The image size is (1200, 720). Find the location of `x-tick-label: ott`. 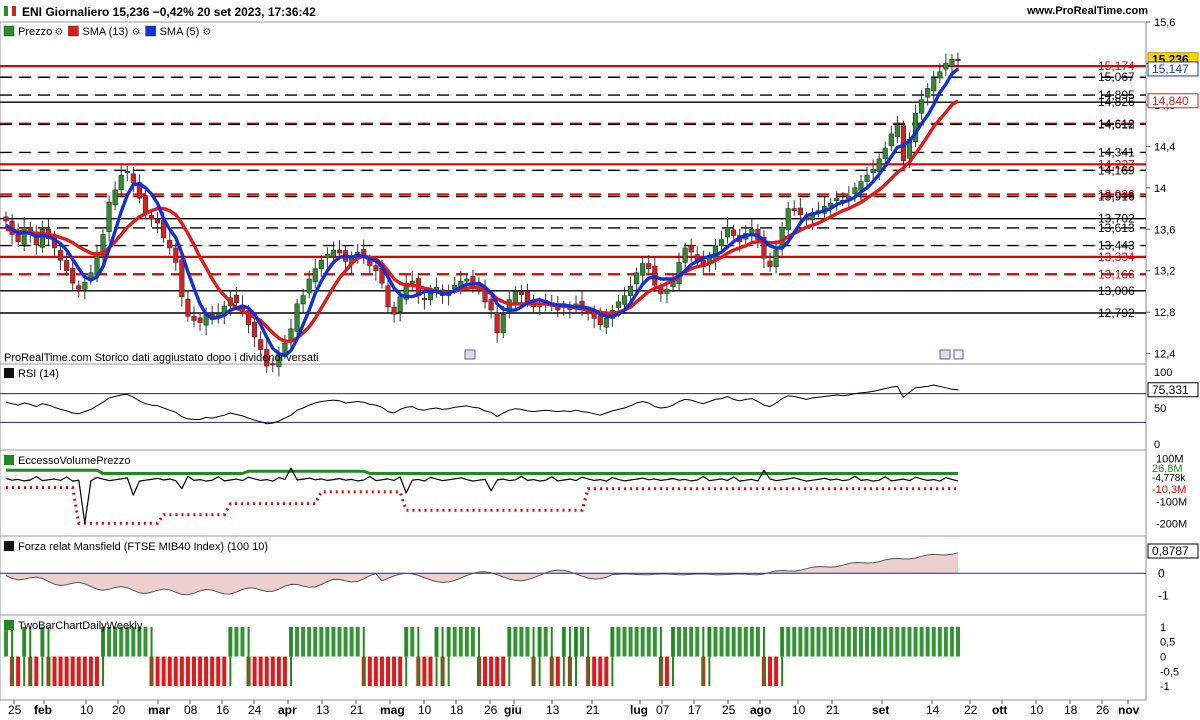

x-tick-label: ott is located at coordinates (999, 710).